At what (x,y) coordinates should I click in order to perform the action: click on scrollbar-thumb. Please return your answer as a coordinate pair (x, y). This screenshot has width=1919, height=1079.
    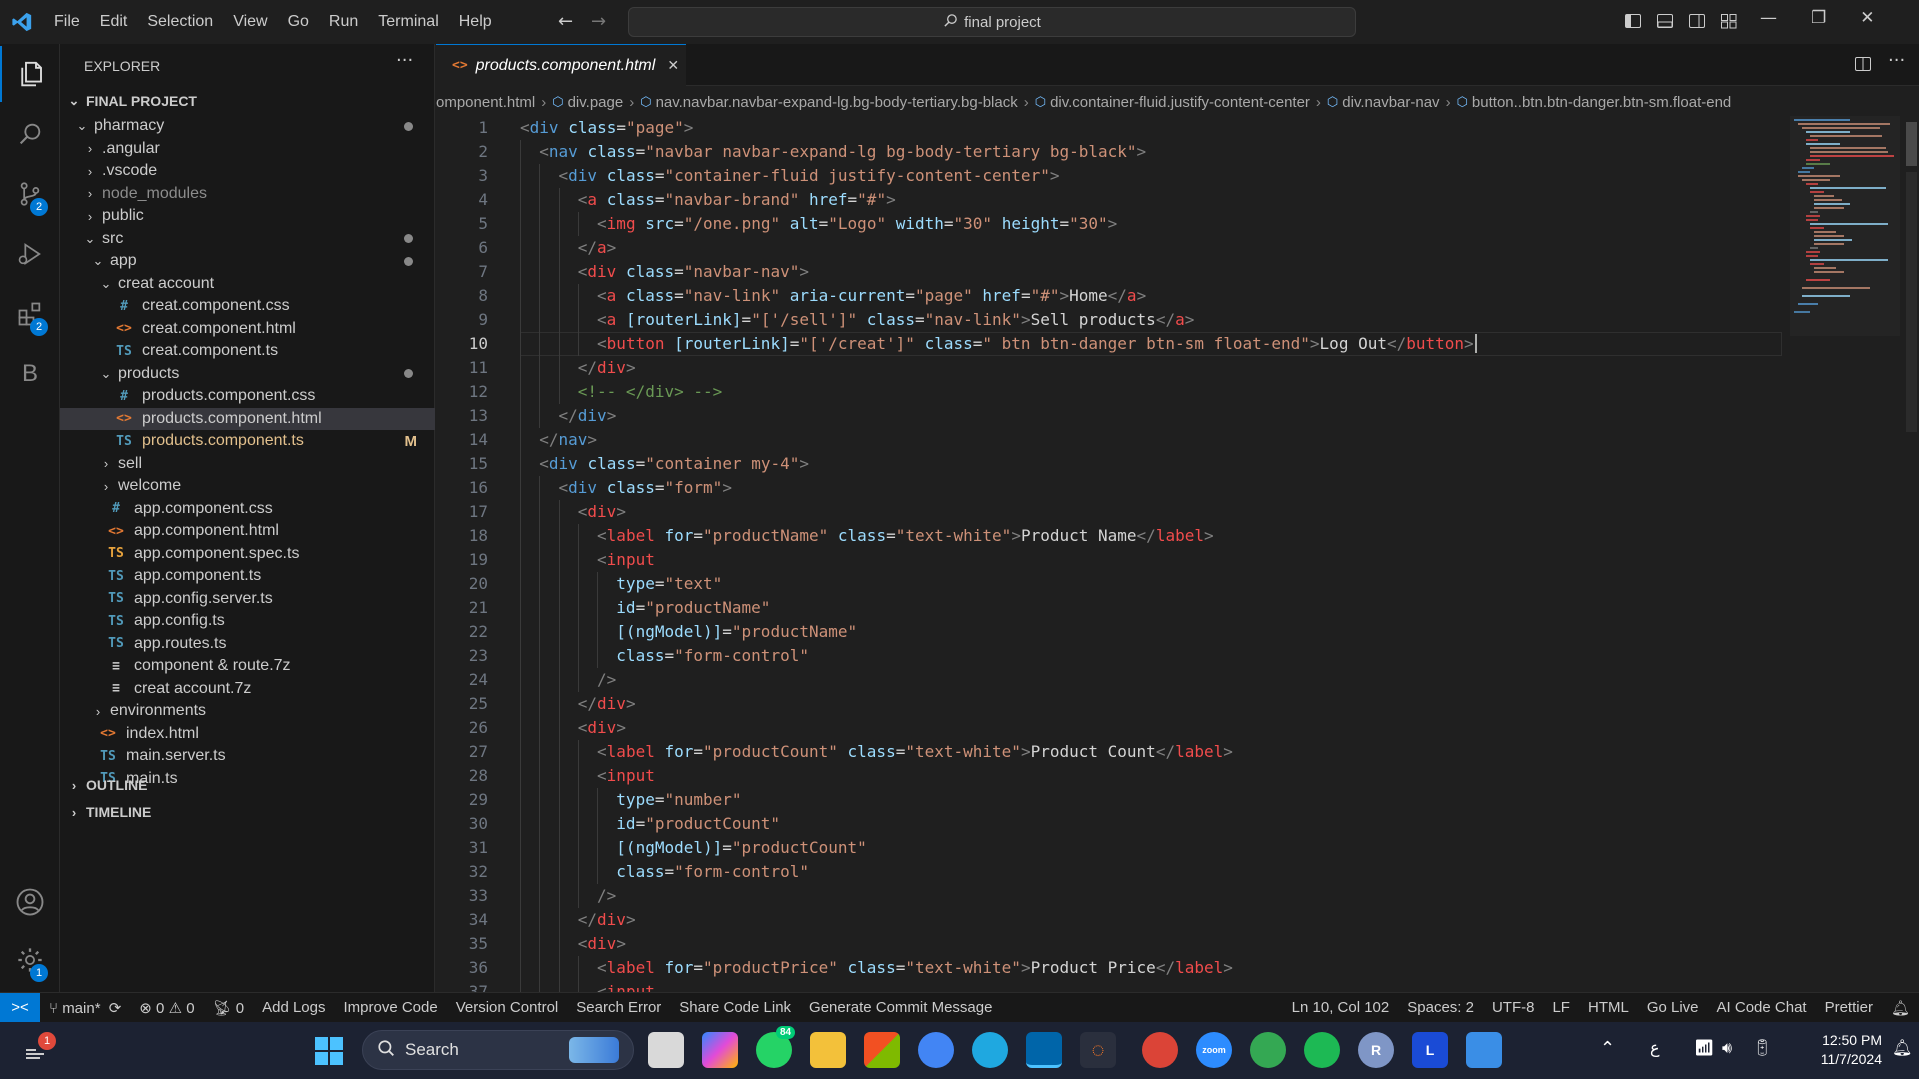
    Looking at the image, I should click on (1911, 144).